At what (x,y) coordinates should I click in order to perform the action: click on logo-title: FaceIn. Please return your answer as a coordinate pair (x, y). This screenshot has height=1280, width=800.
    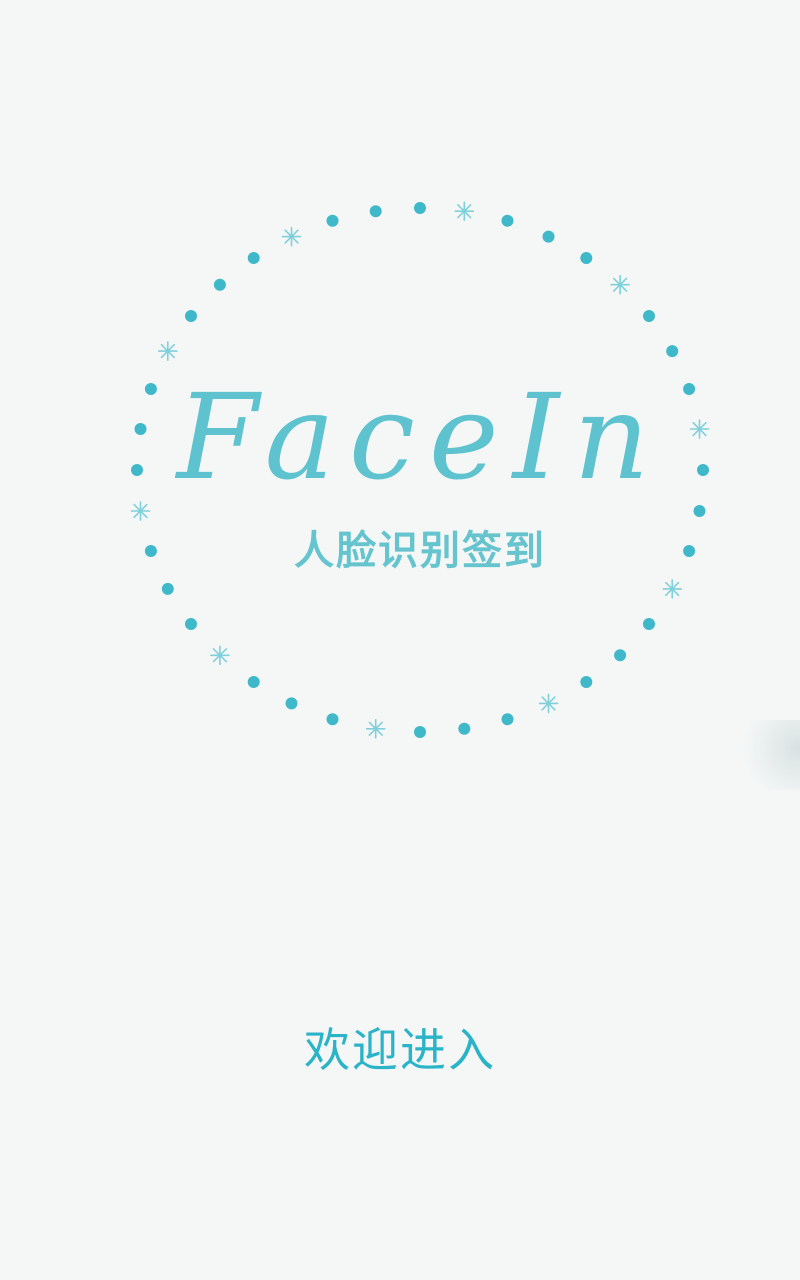
    Looking at the image, I should click on (419, 437).